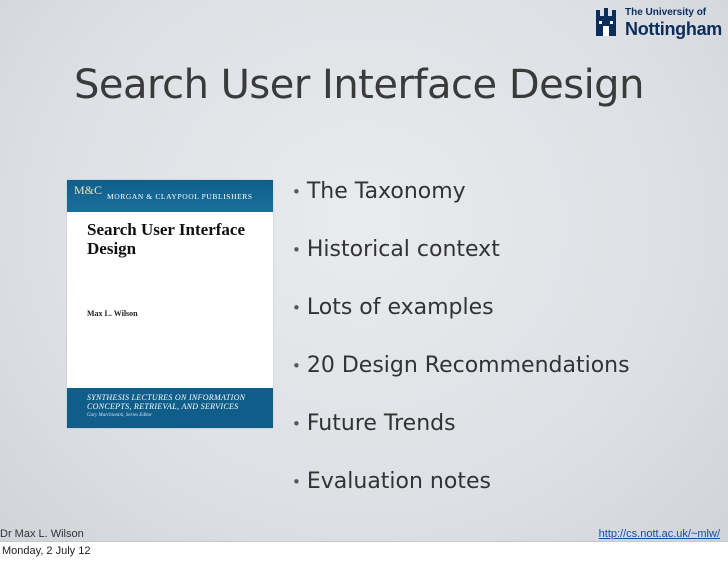 The image size is (728, 561). Describe the element at coordinates (666, 12) in the screenshot. I see `logo-line-1: The University of` at that location.